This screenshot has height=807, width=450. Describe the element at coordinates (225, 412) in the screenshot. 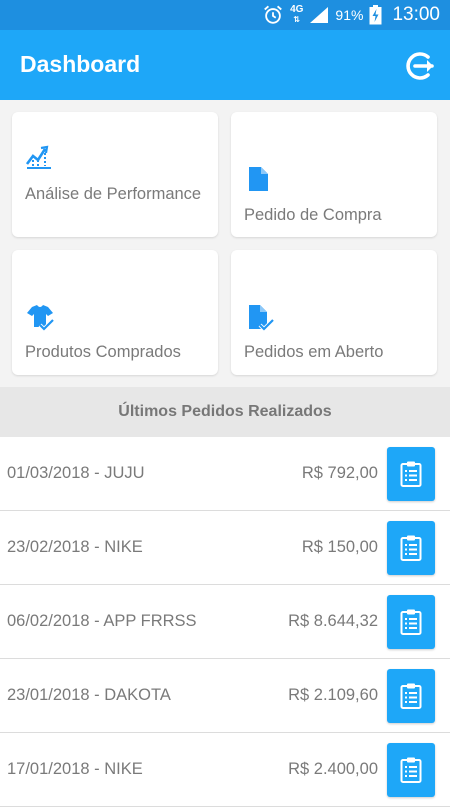

I see `recent-orders-header: Últimos Pedidos Realizados` at that location.